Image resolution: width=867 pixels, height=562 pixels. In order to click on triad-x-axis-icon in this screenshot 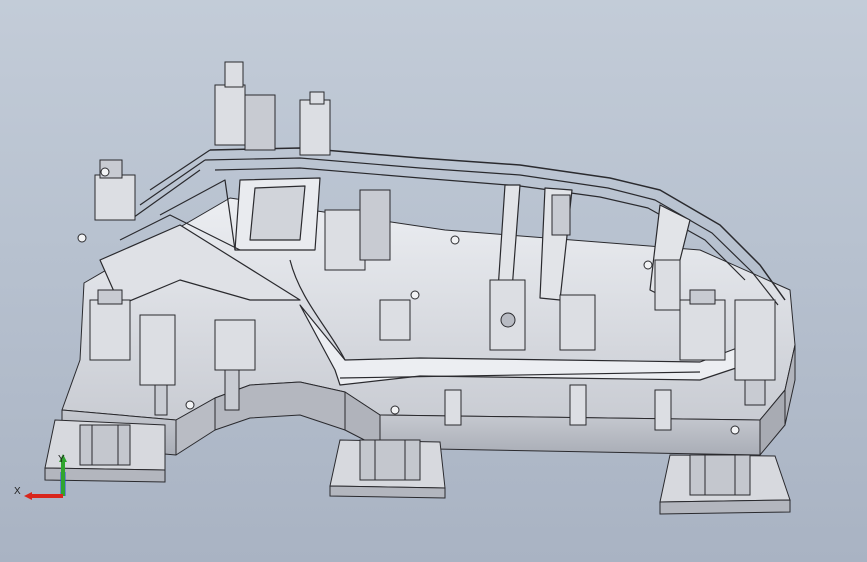, I will do `click(43, 496)`.